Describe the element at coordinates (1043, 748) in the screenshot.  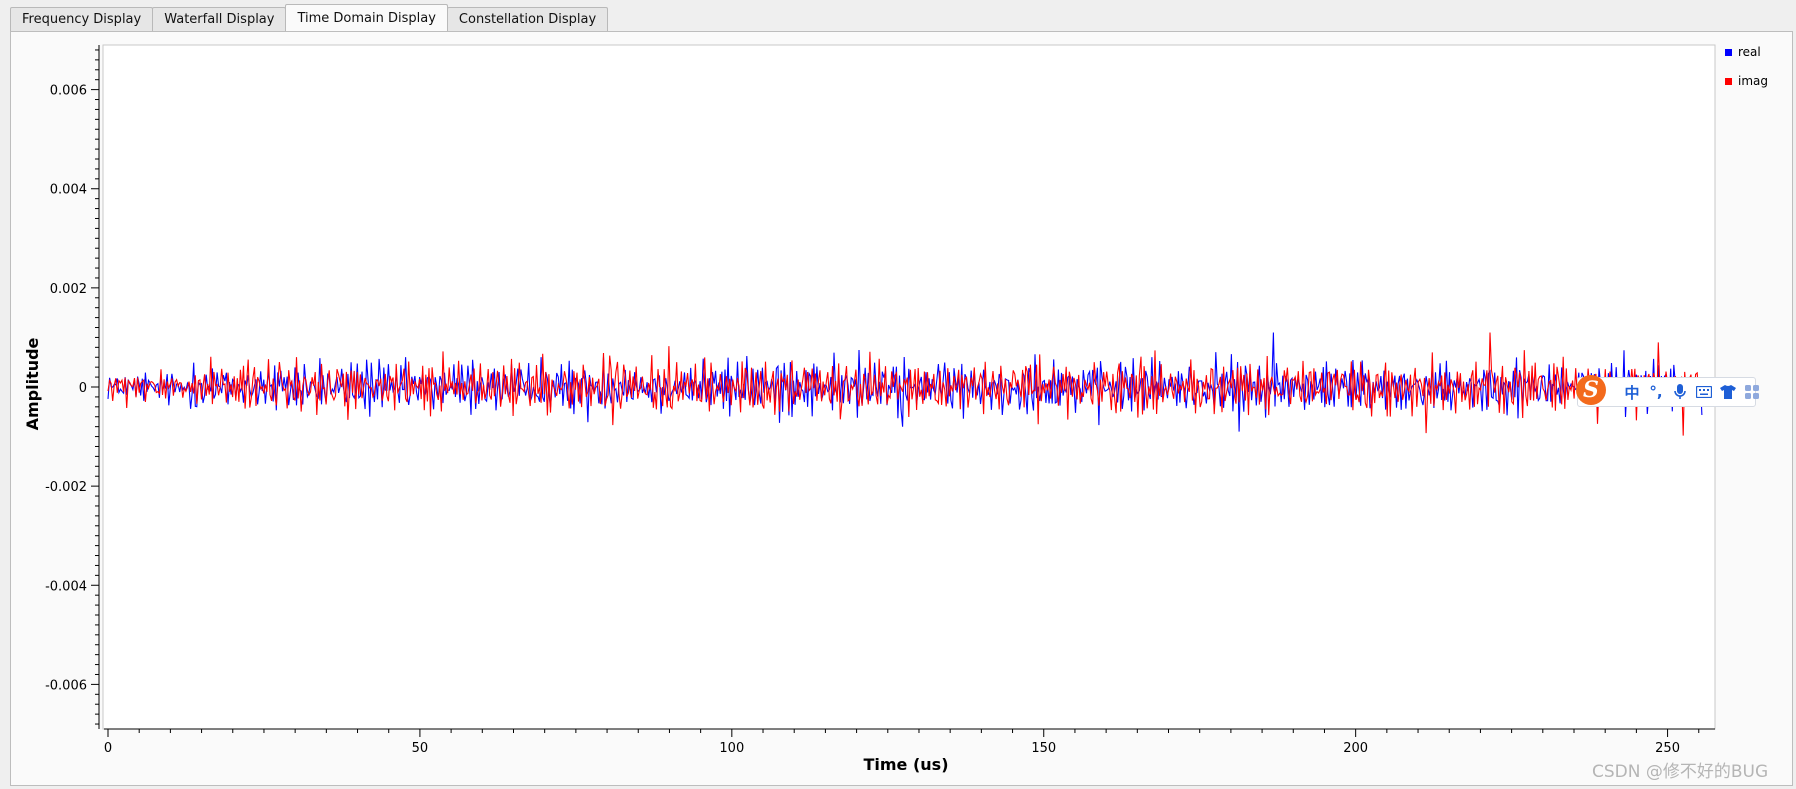
I see `x-tick-label: 150` at that location.